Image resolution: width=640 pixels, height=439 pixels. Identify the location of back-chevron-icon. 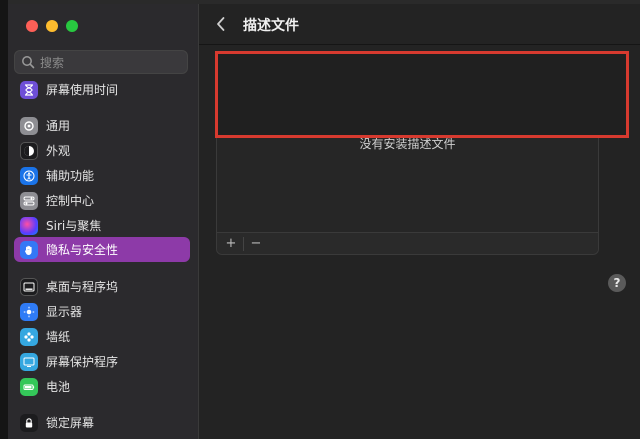
(221, 24).